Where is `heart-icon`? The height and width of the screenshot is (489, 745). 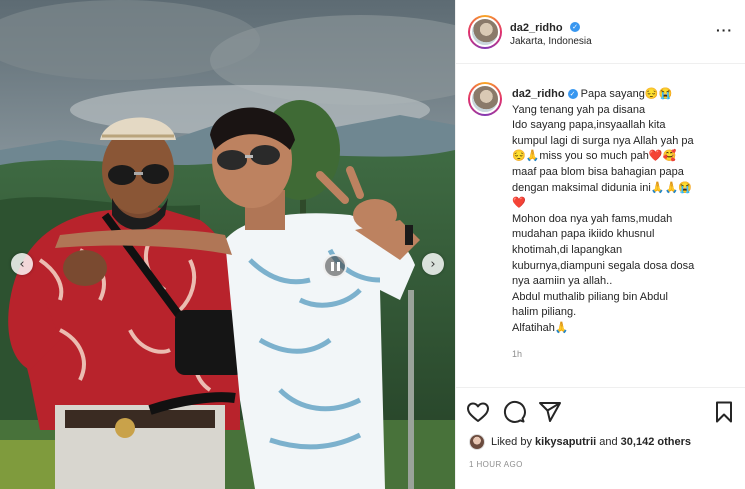
heart-icon is located at coordinates (478, 412).